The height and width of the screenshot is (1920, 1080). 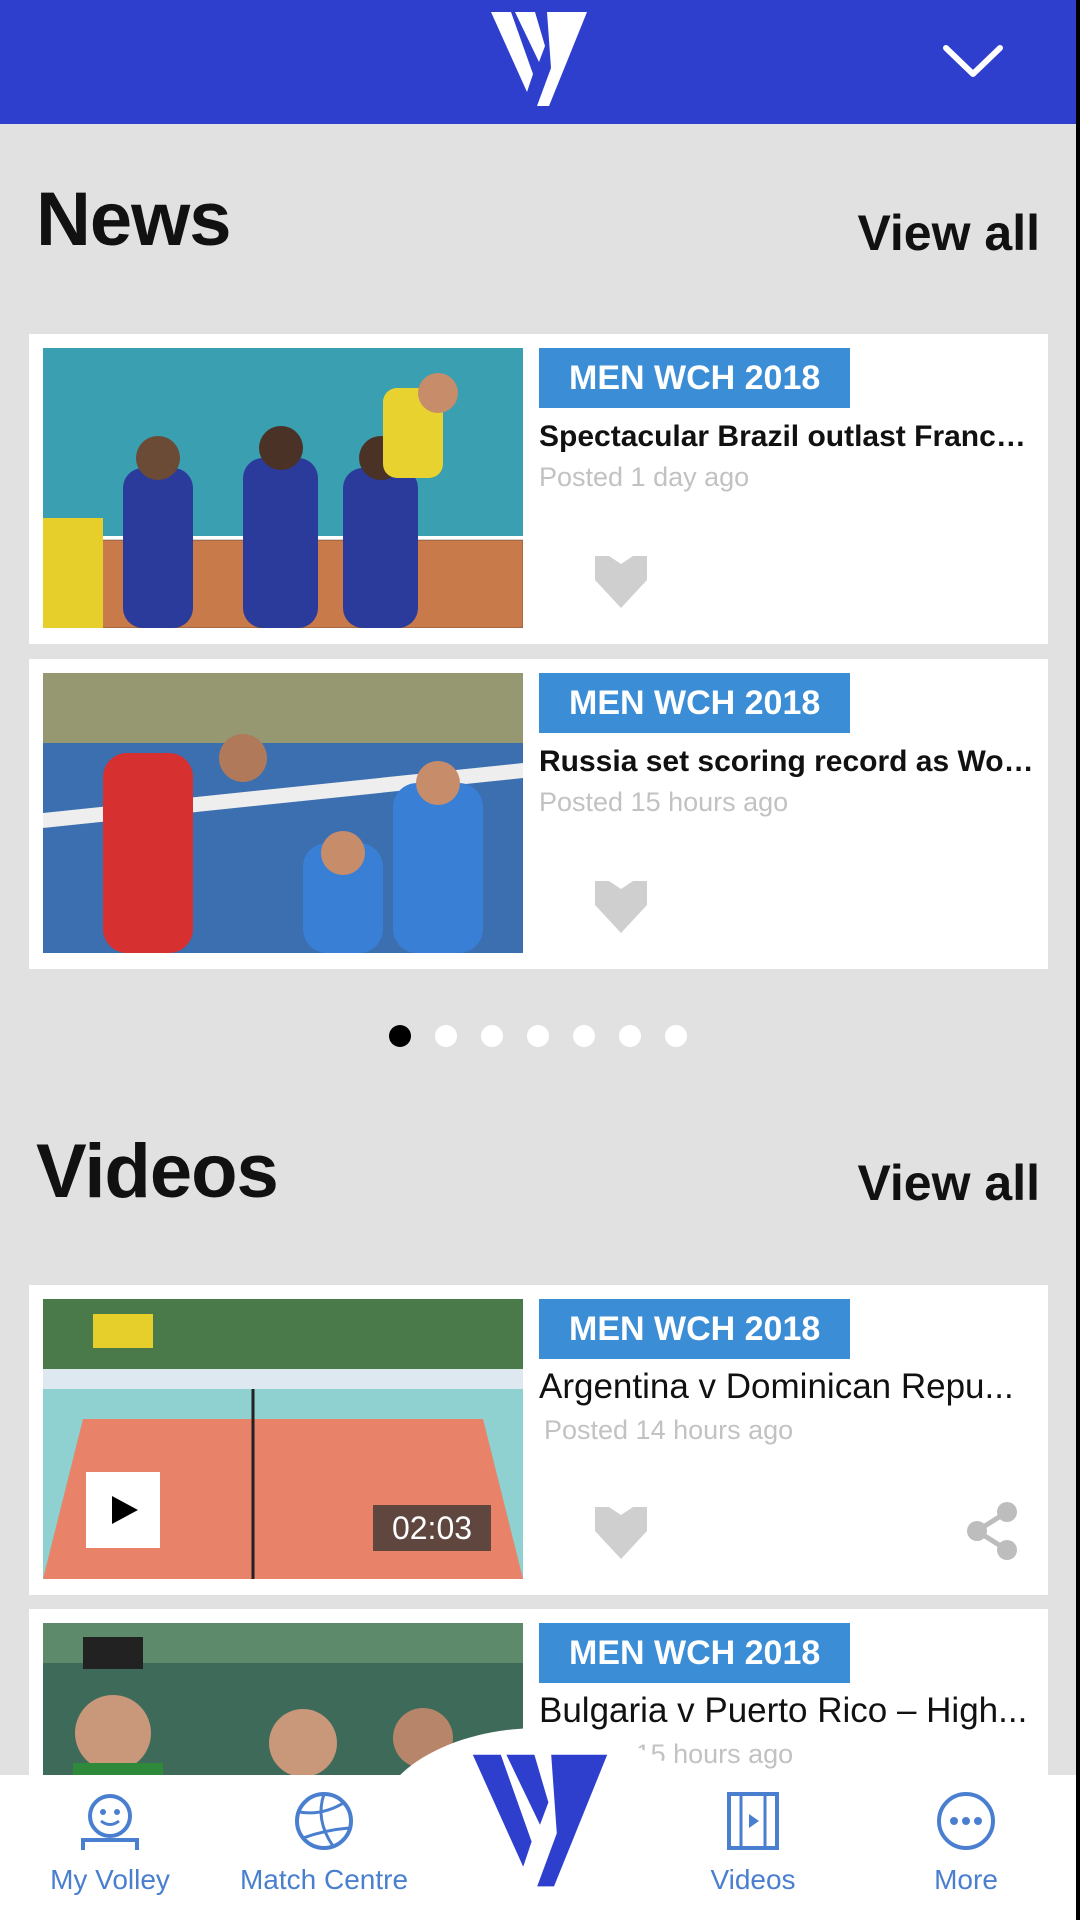 What do you see at coordinates (134, 219) in the screenshot?
I see `news-section-title: News` at bounding box center [134, 219].